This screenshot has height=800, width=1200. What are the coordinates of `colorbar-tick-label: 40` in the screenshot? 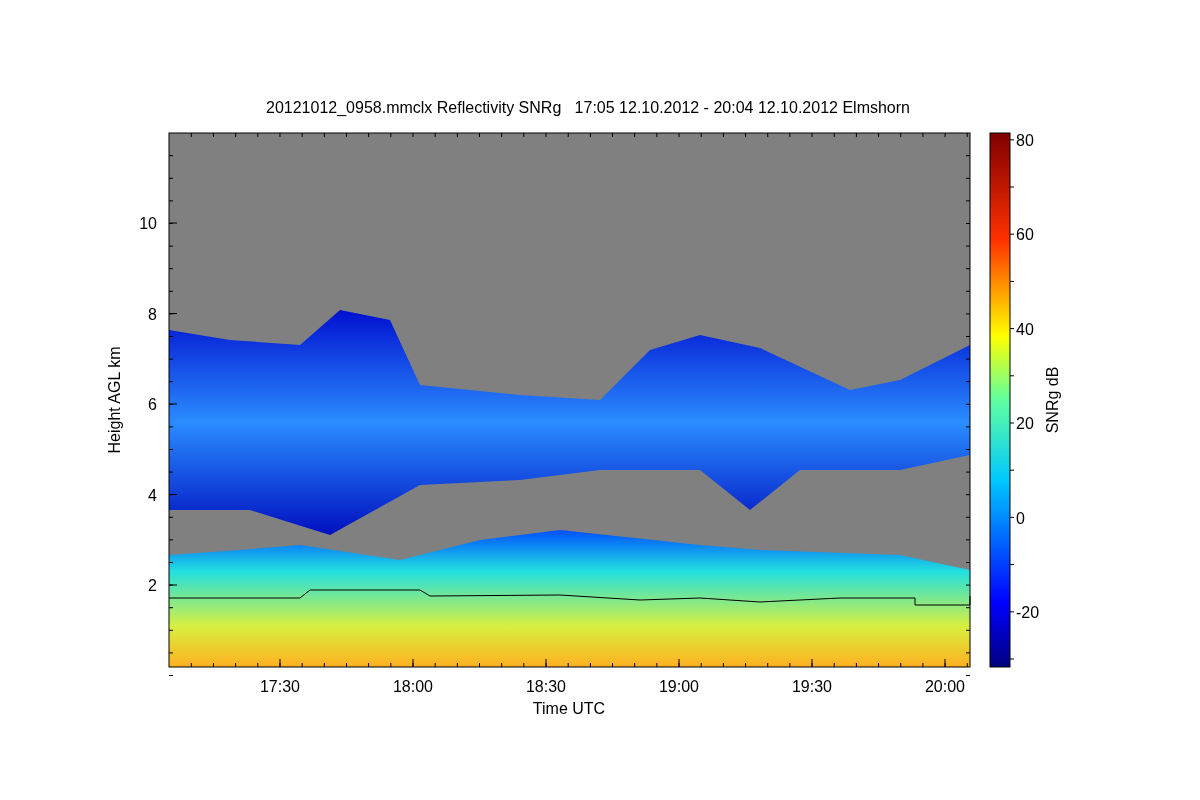 It's located at (1025, 329).